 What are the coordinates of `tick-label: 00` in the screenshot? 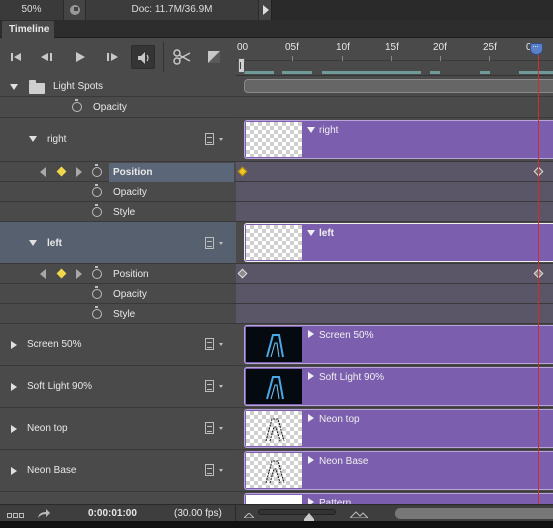 It's located at (243, 47).